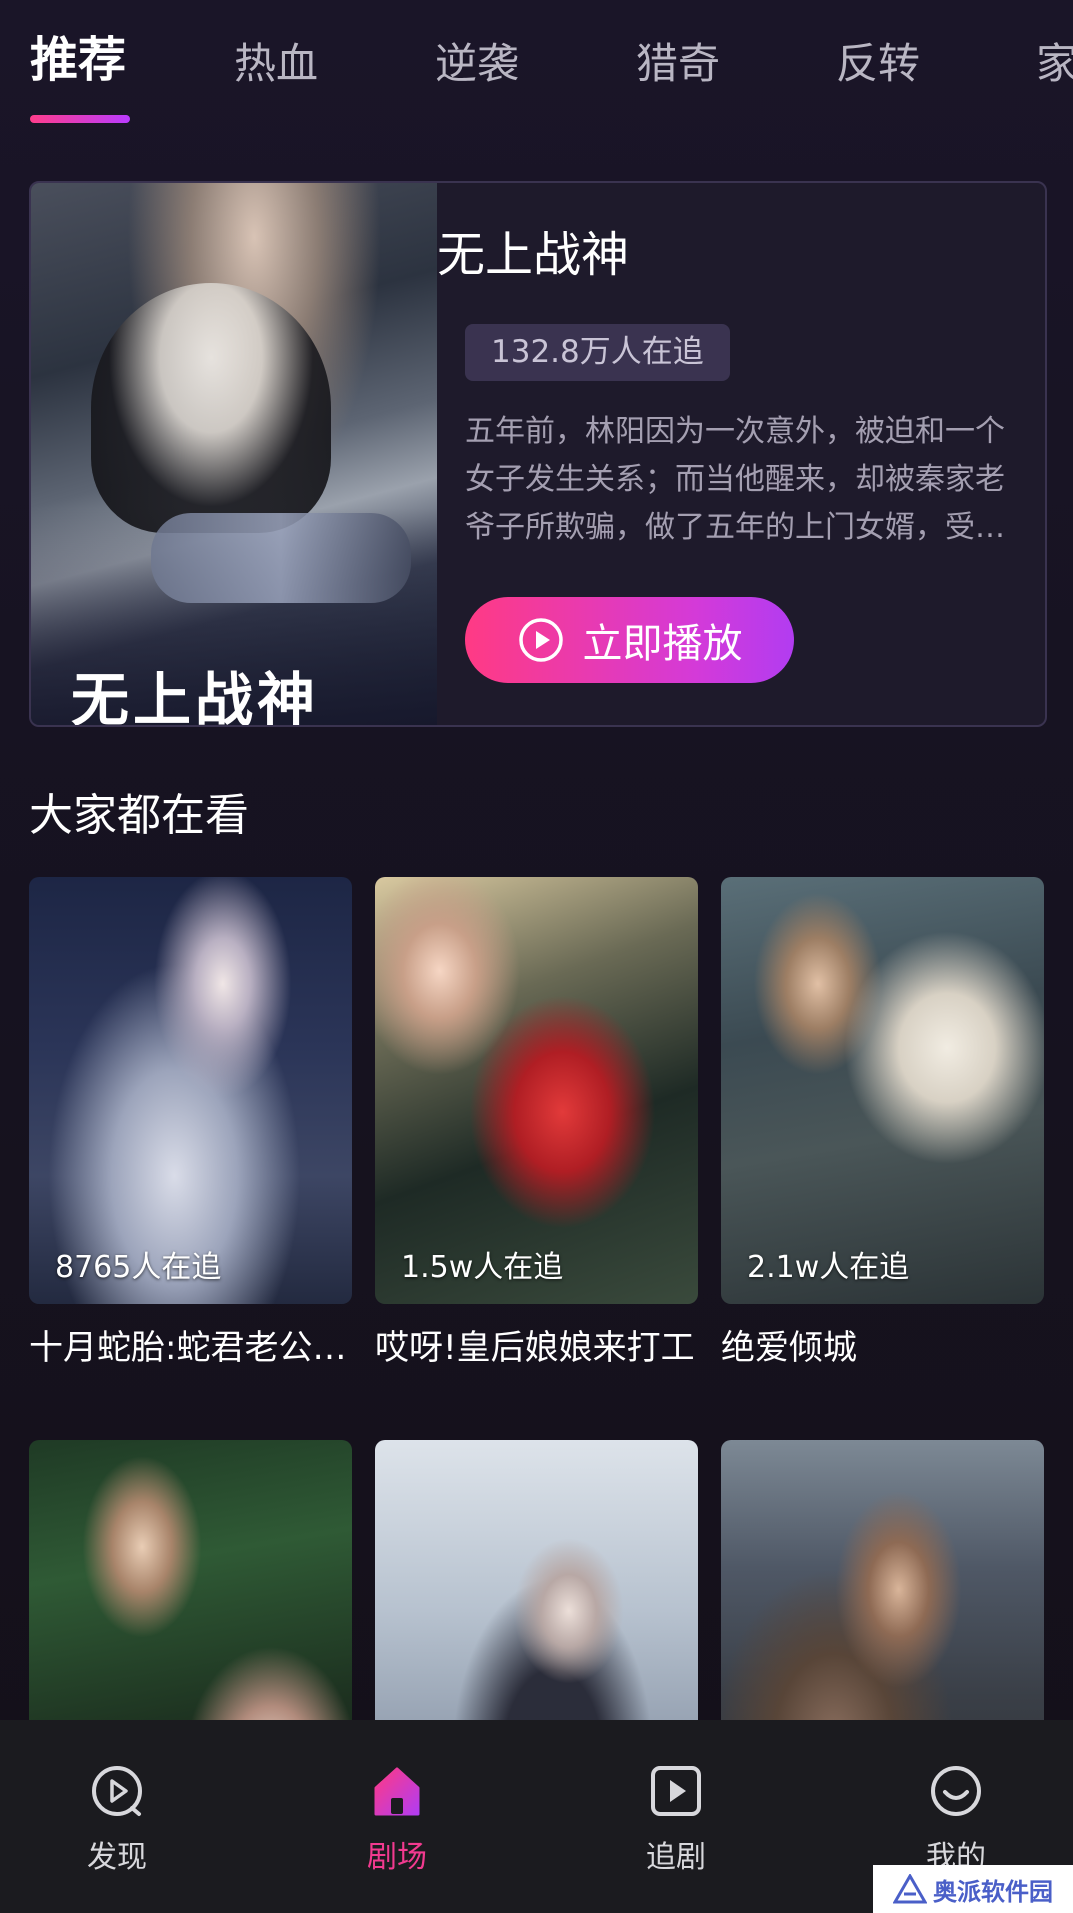 Image resolution: width=1073 pixels, height=1913 pixels. I want to click on featured-title: 无上战神, so click(533, 255).